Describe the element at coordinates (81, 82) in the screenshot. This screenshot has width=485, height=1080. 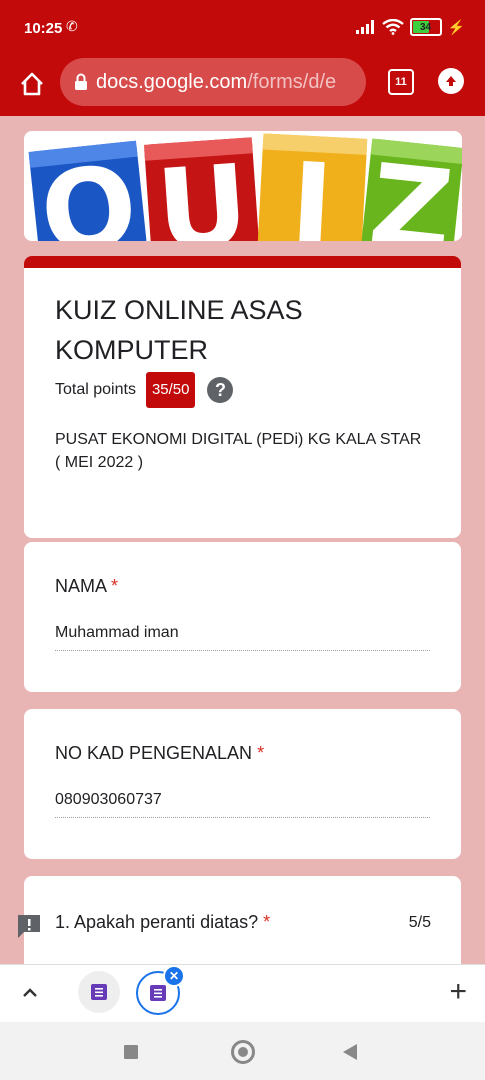
I see `lock-icon` at that location.